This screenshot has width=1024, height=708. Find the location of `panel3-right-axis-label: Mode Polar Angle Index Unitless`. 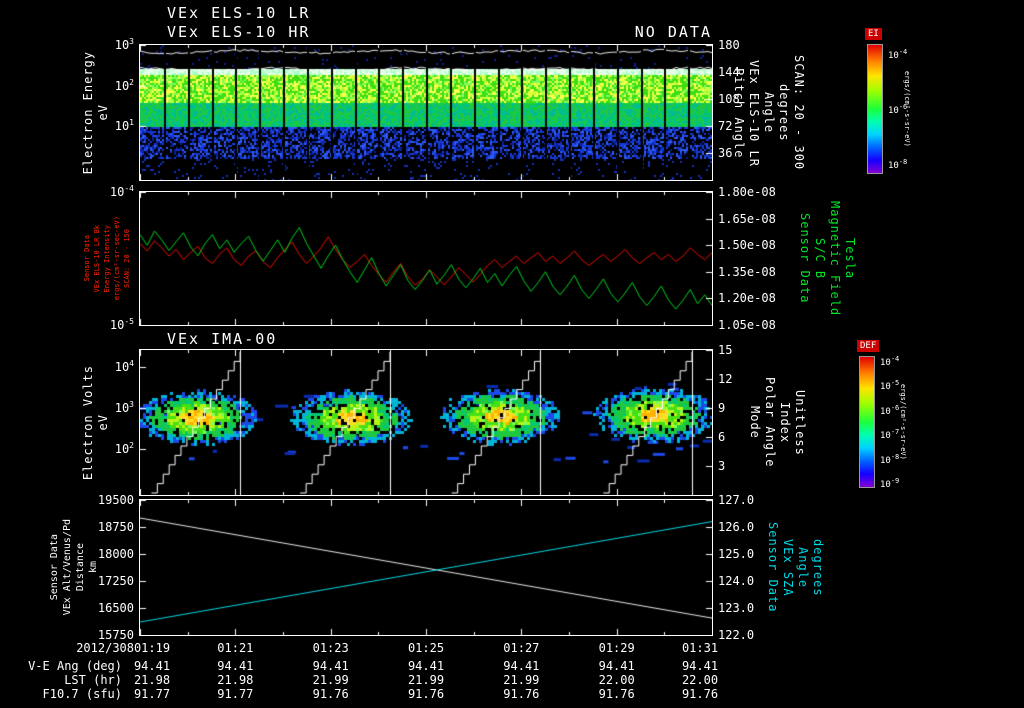

panel3-right-axis-label: Mode Polar Angle Index Unitless is located at coordinates (777, 422).